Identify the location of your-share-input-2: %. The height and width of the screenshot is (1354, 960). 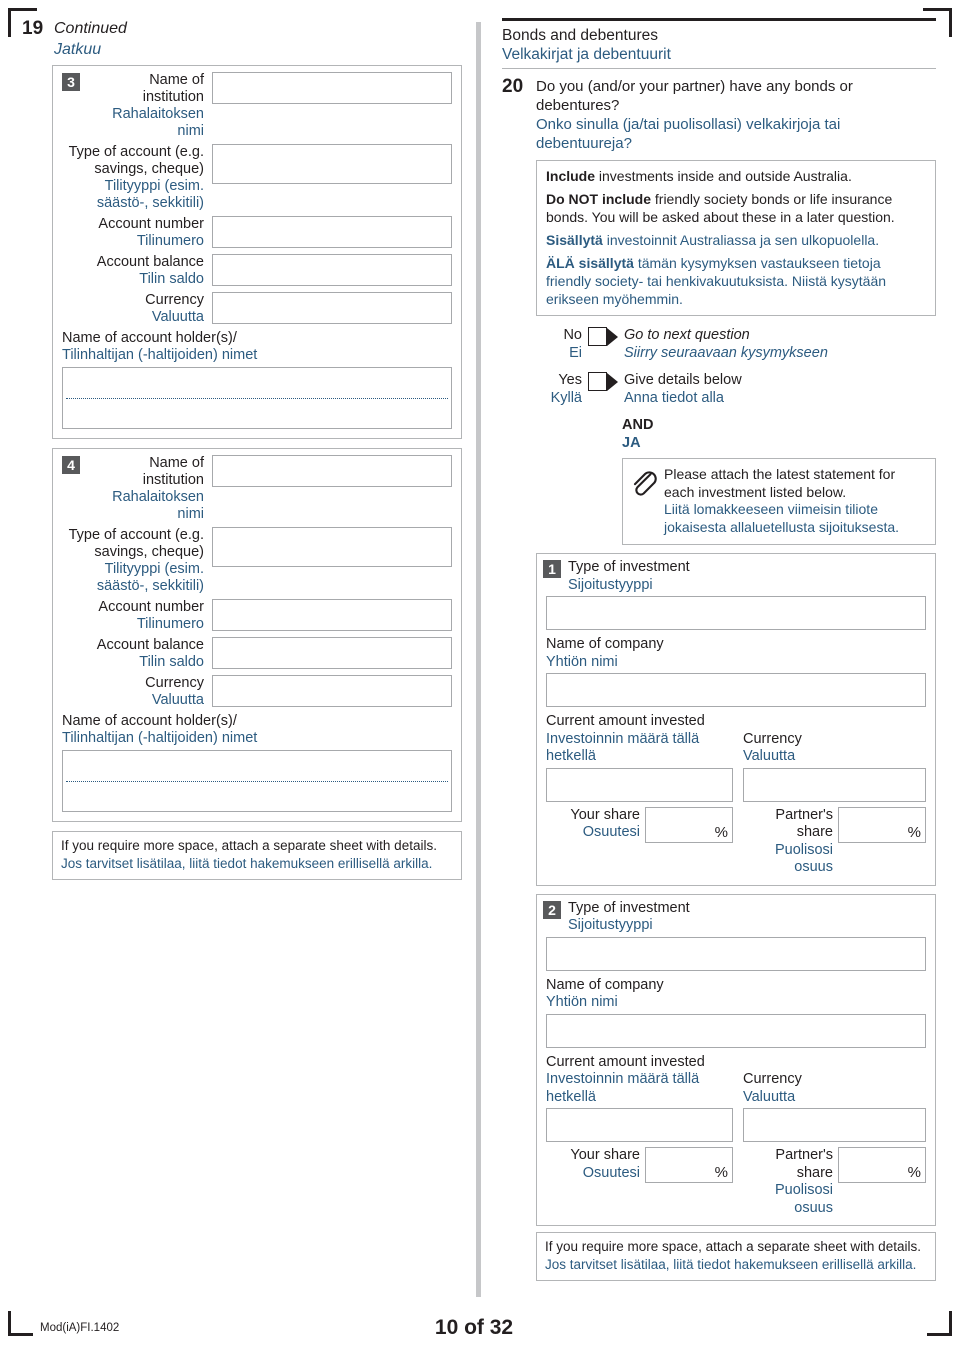
(689, 1165).